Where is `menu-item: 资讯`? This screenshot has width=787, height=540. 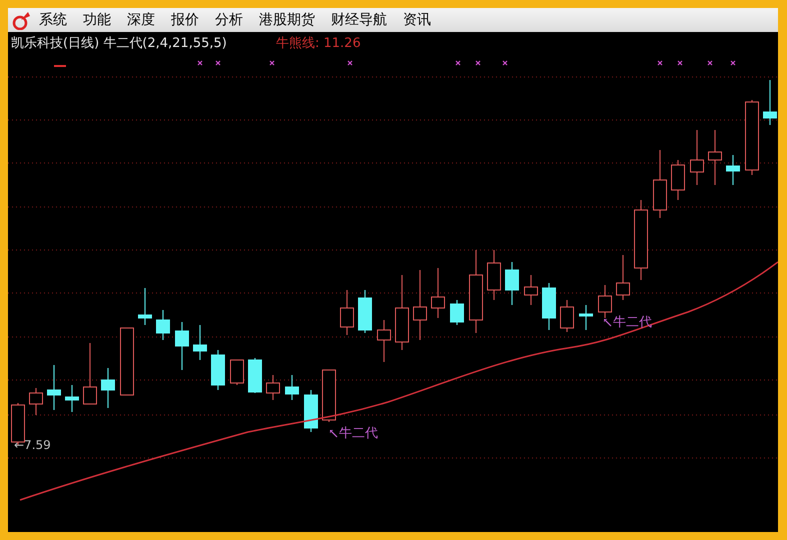
menu-item: 资讯 is located at coordinates (417, 20).